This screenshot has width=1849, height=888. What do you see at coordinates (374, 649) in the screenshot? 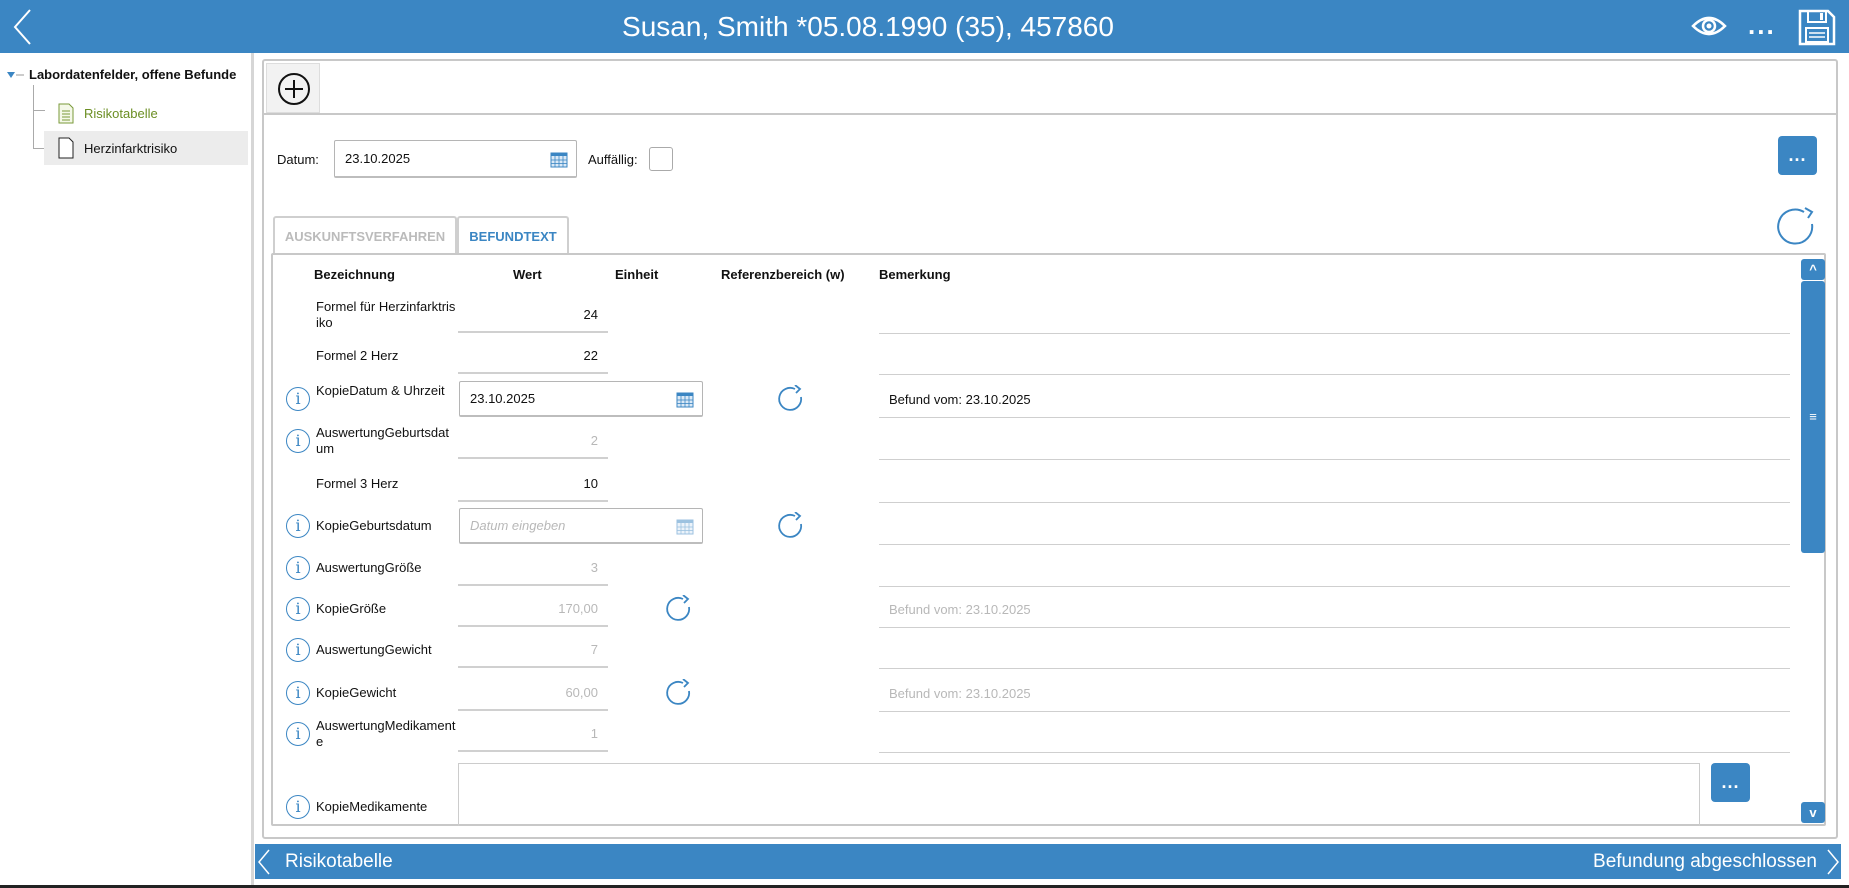
I see `row-label: AuswertungGewicht` at bounding box center [374, 649].